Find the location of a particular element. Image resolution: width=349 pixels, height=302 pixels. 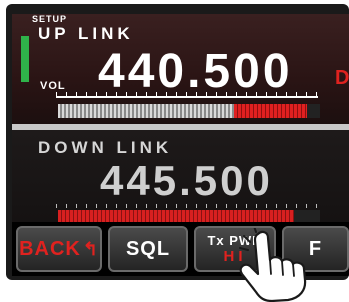

pointing-hand-icon is located at coordinates (273, 265).